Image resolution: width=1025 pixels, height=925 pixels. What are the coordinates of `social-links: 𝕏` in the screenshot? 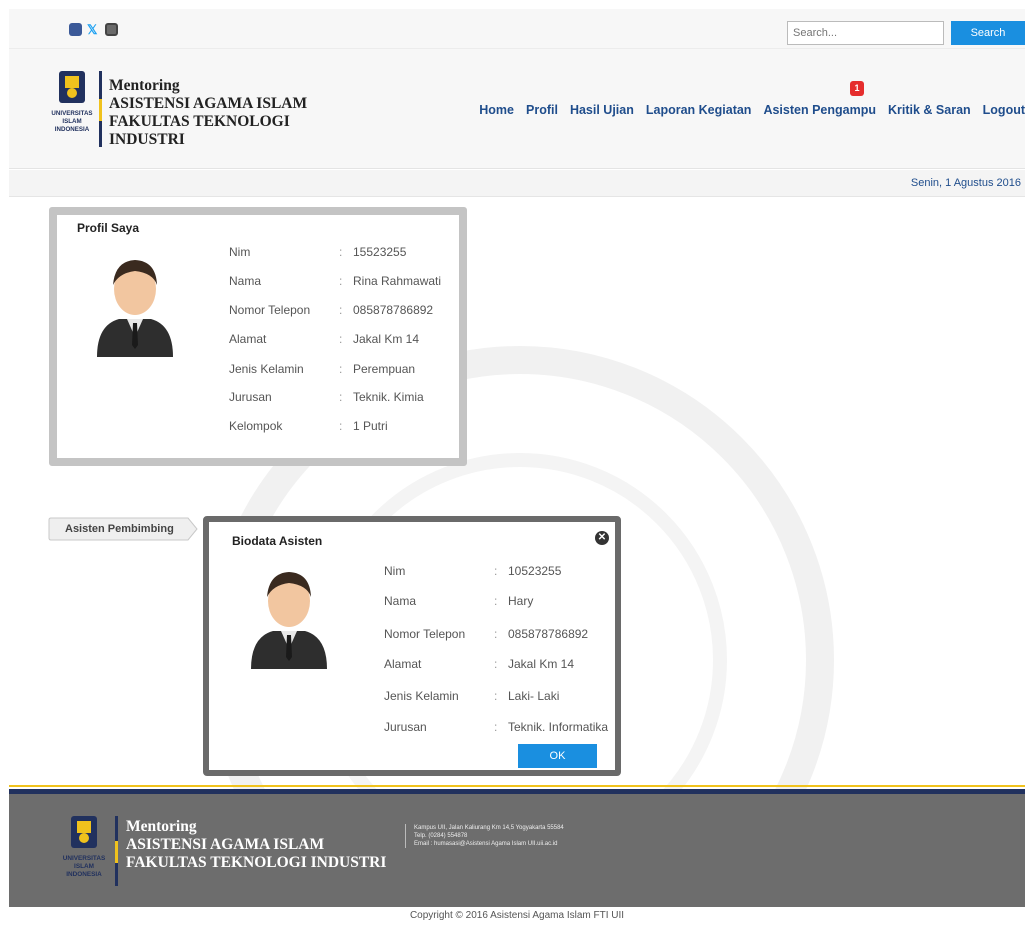 It's located at (93, 29).